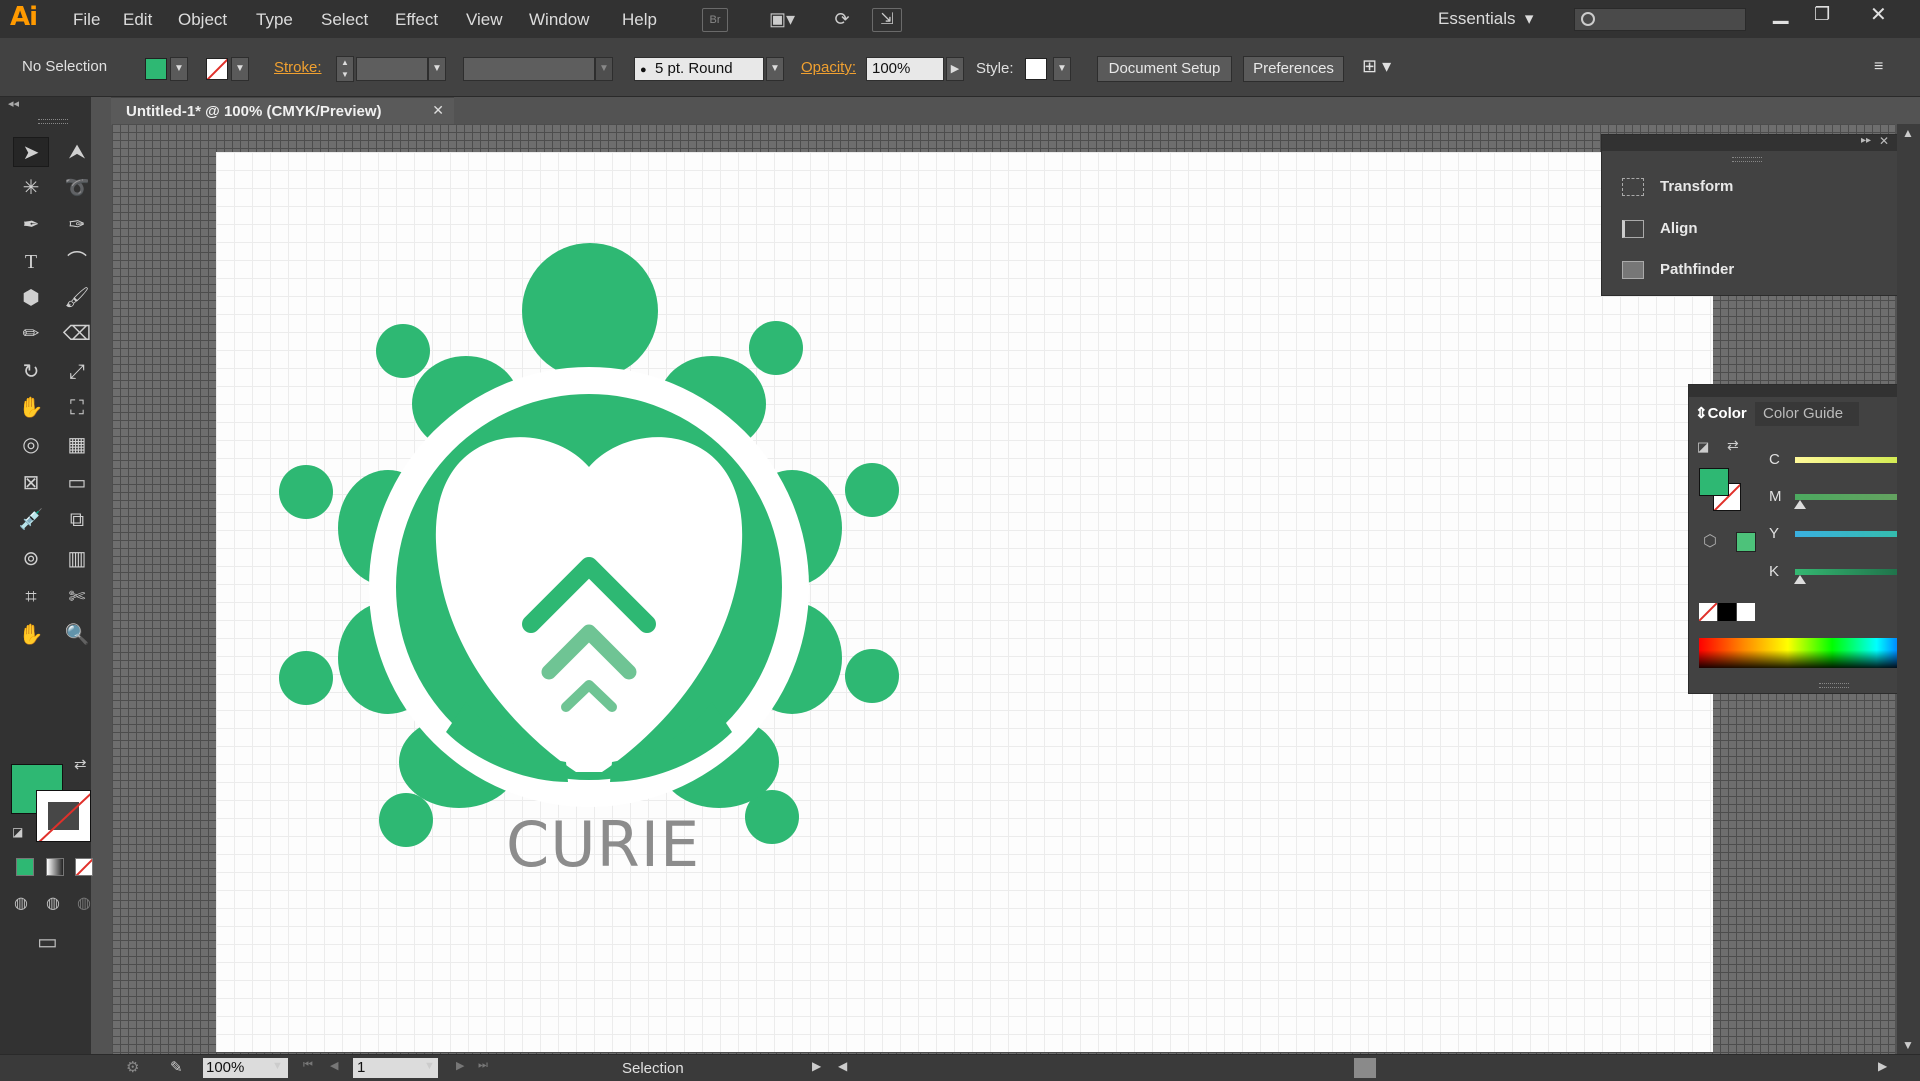  Describe the element at coordinates (77, 334) in the screenshot. I see `eraser-tool-icon: ⌫` at that location.